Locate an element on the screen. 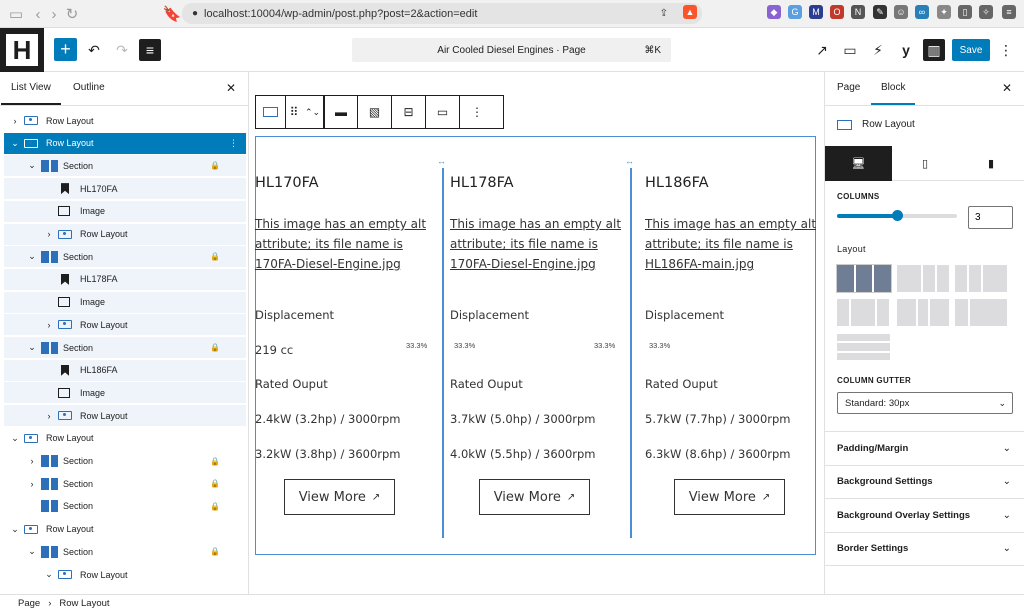  settings-panel-icon: ▥ is located at coordinates (934, 50).